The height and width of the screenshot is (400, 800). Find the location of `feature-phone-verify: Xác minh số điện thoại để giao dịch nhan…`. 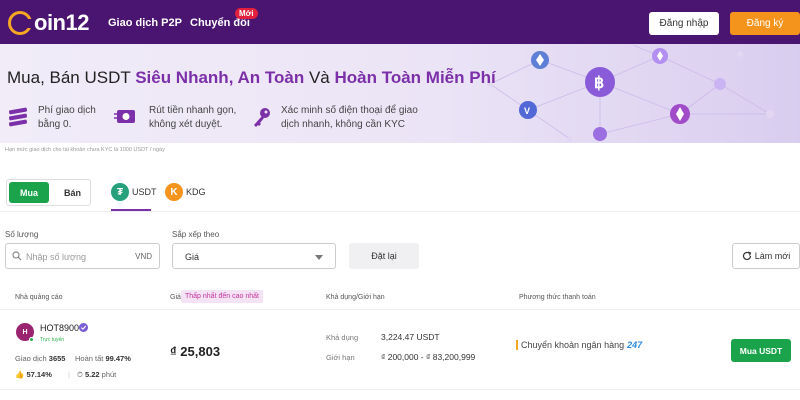

feature-phone-verify: Xác minh số điện thoại để giao dịch nhan… is located at coordinates (349, 118).